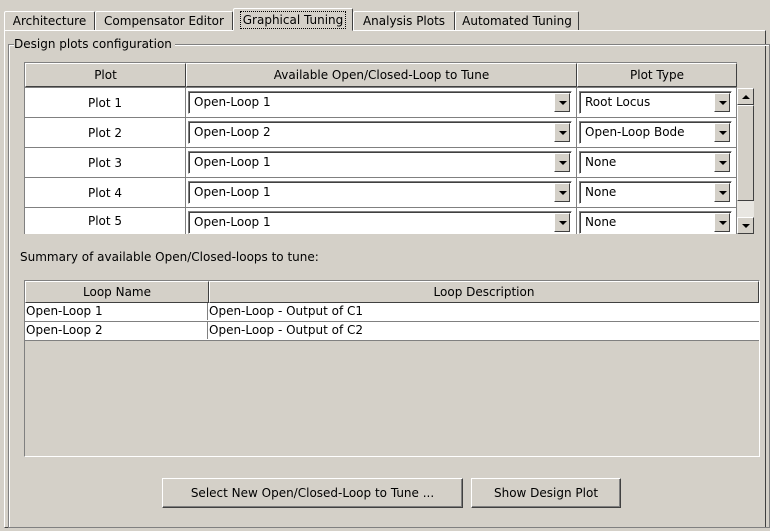  What do you see at coordinates (116, 311) in the screenshot?
I see `loop-name-cell: Open-Loop 1` at bounding box center [116, 311].